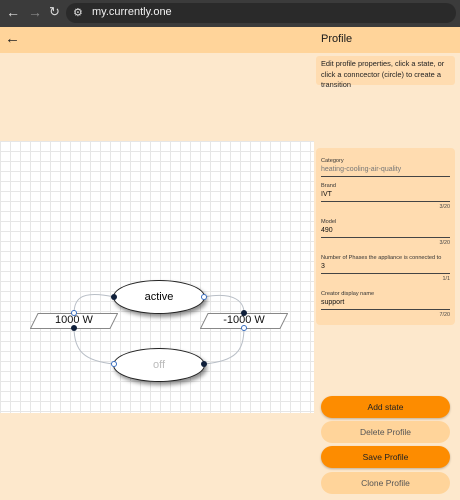  Describe the element at coordinates (445, 315) in the screenshot. I see `char-counter: 7/20` at that location.